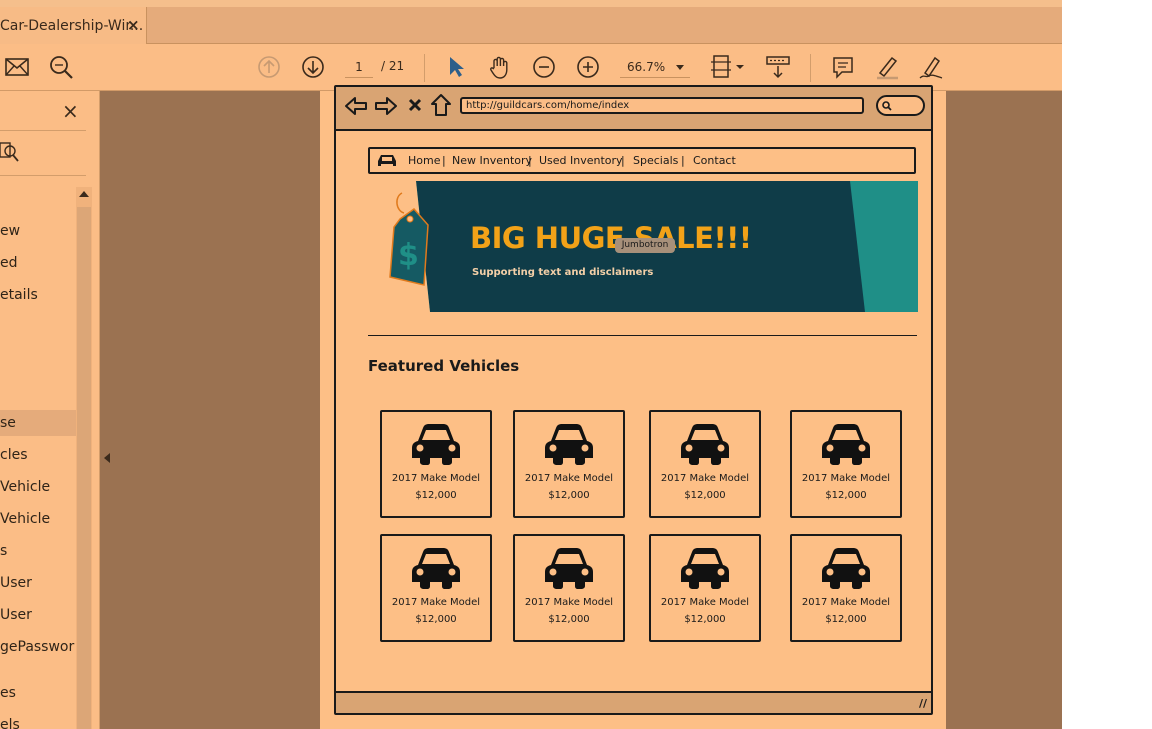 Image resolution: width=1152 pixels, height=729 pixels. What do you see at coordinates (563, 272) in the screenshot?
I see `jumbotron-subtitle: Supporting text and disclaimers` at bounding box center [563, 272].